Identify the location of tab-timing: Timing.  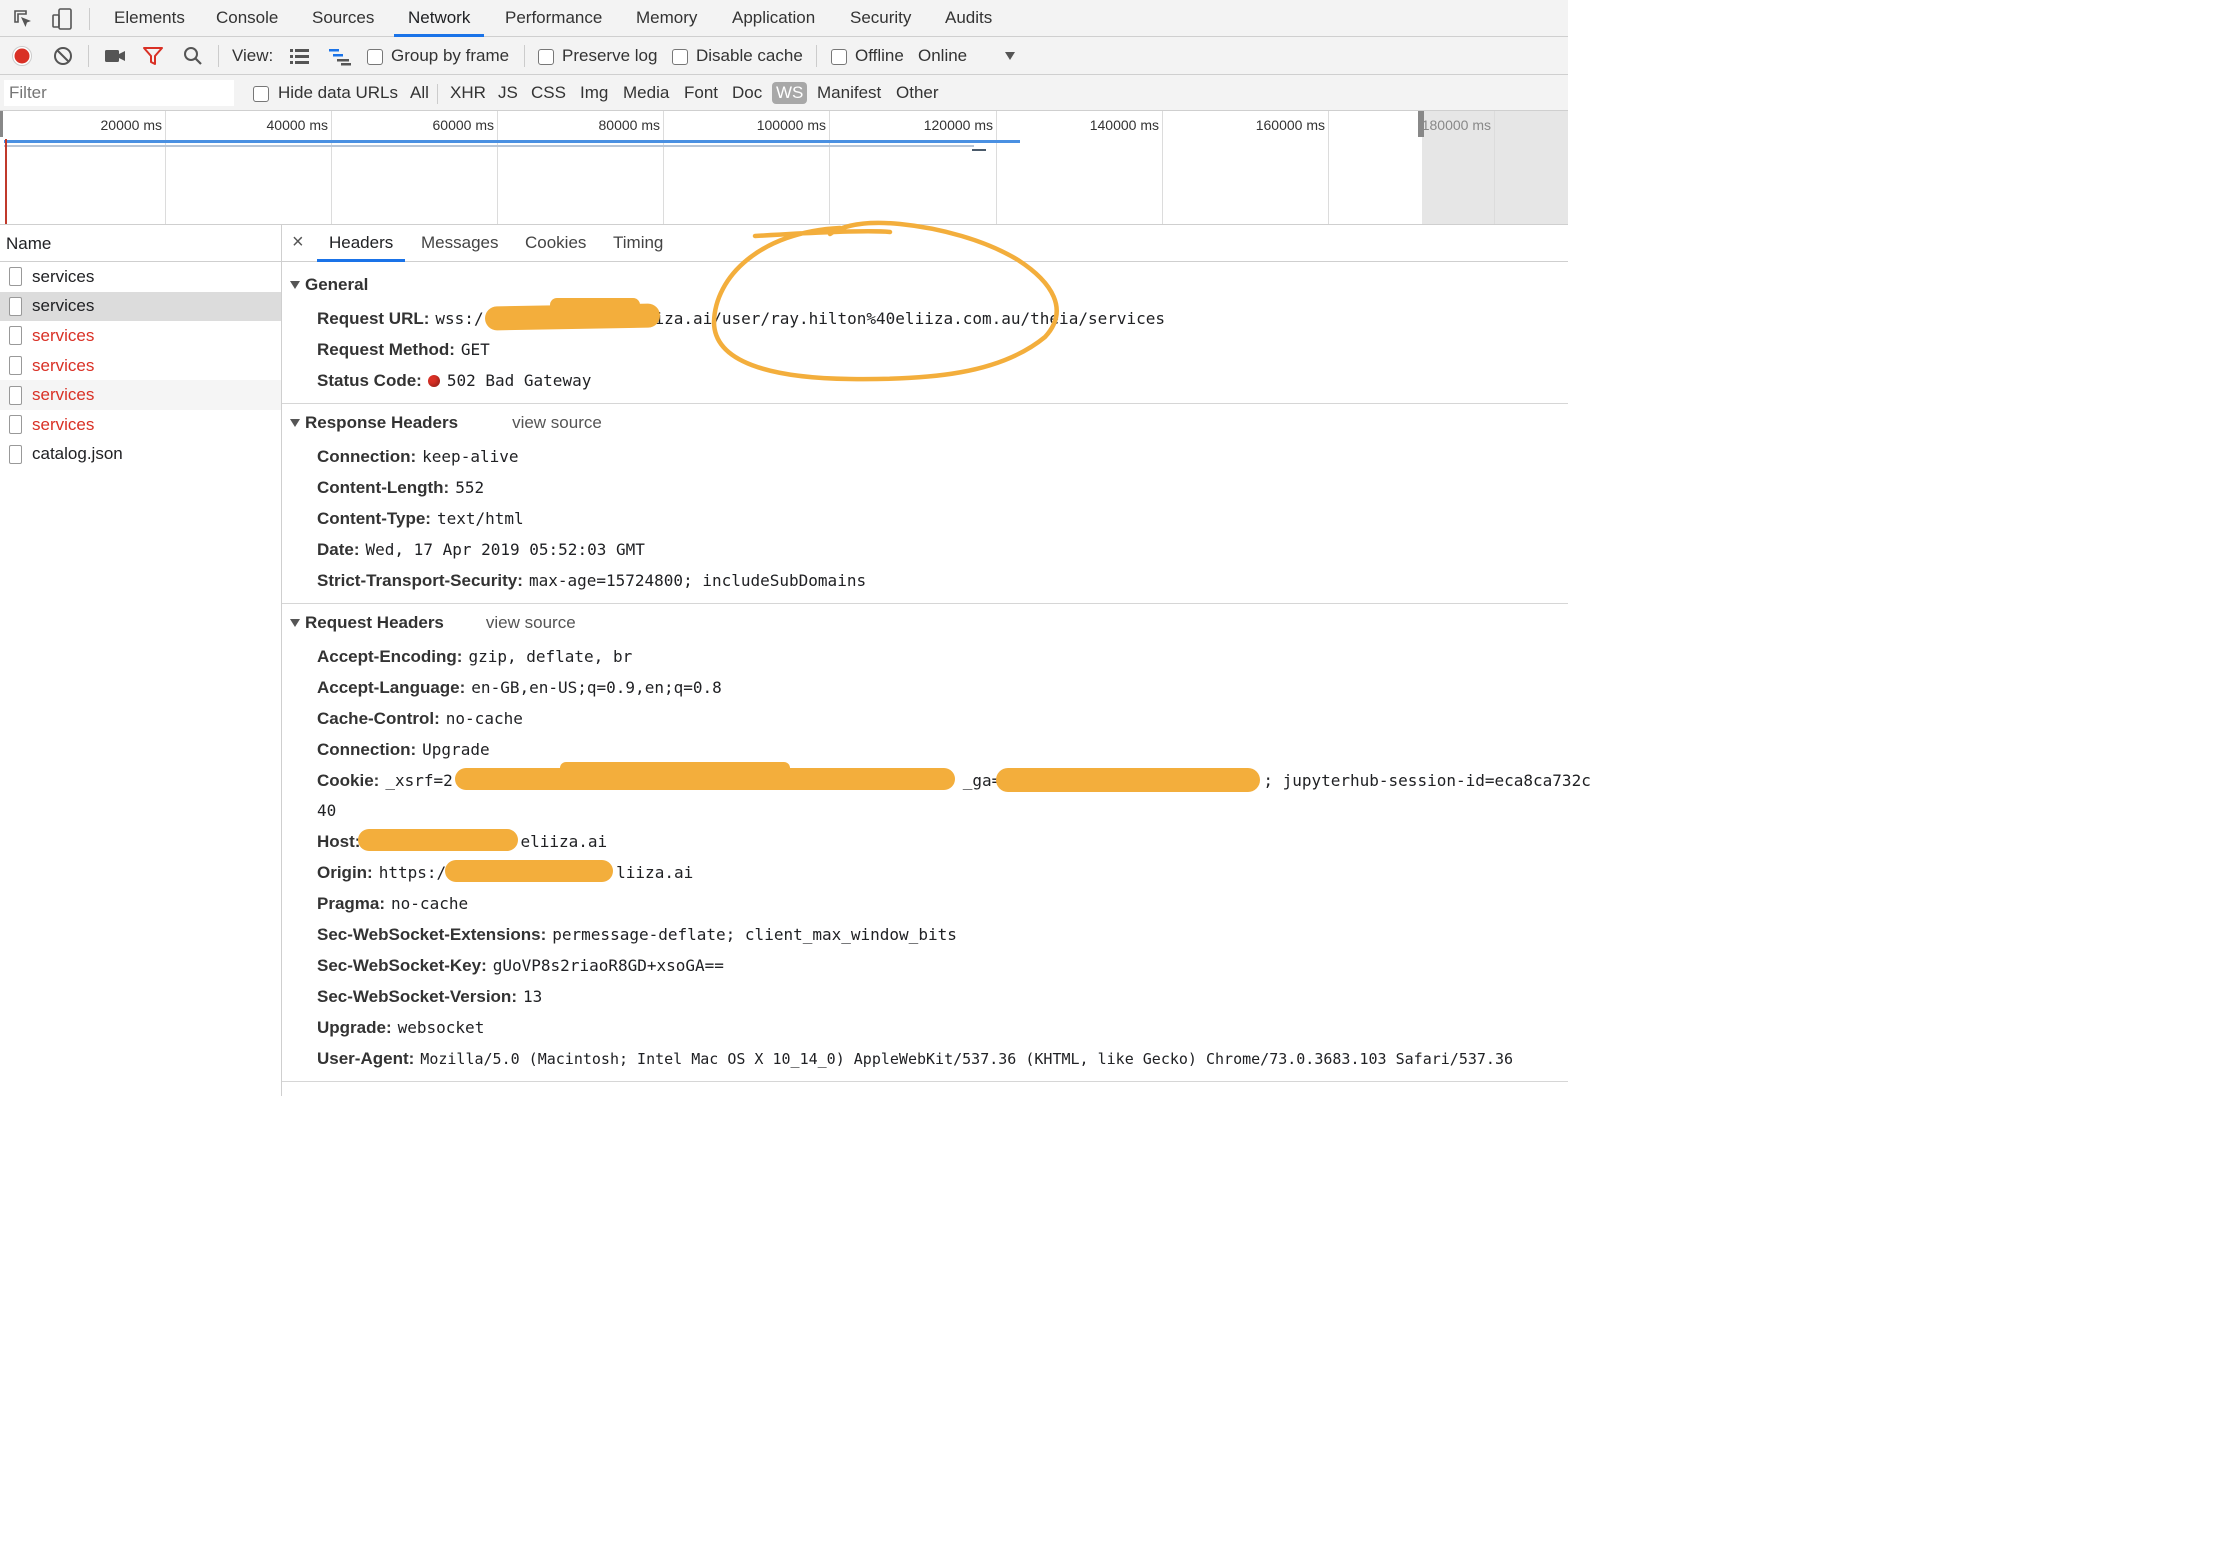
(638, 243).